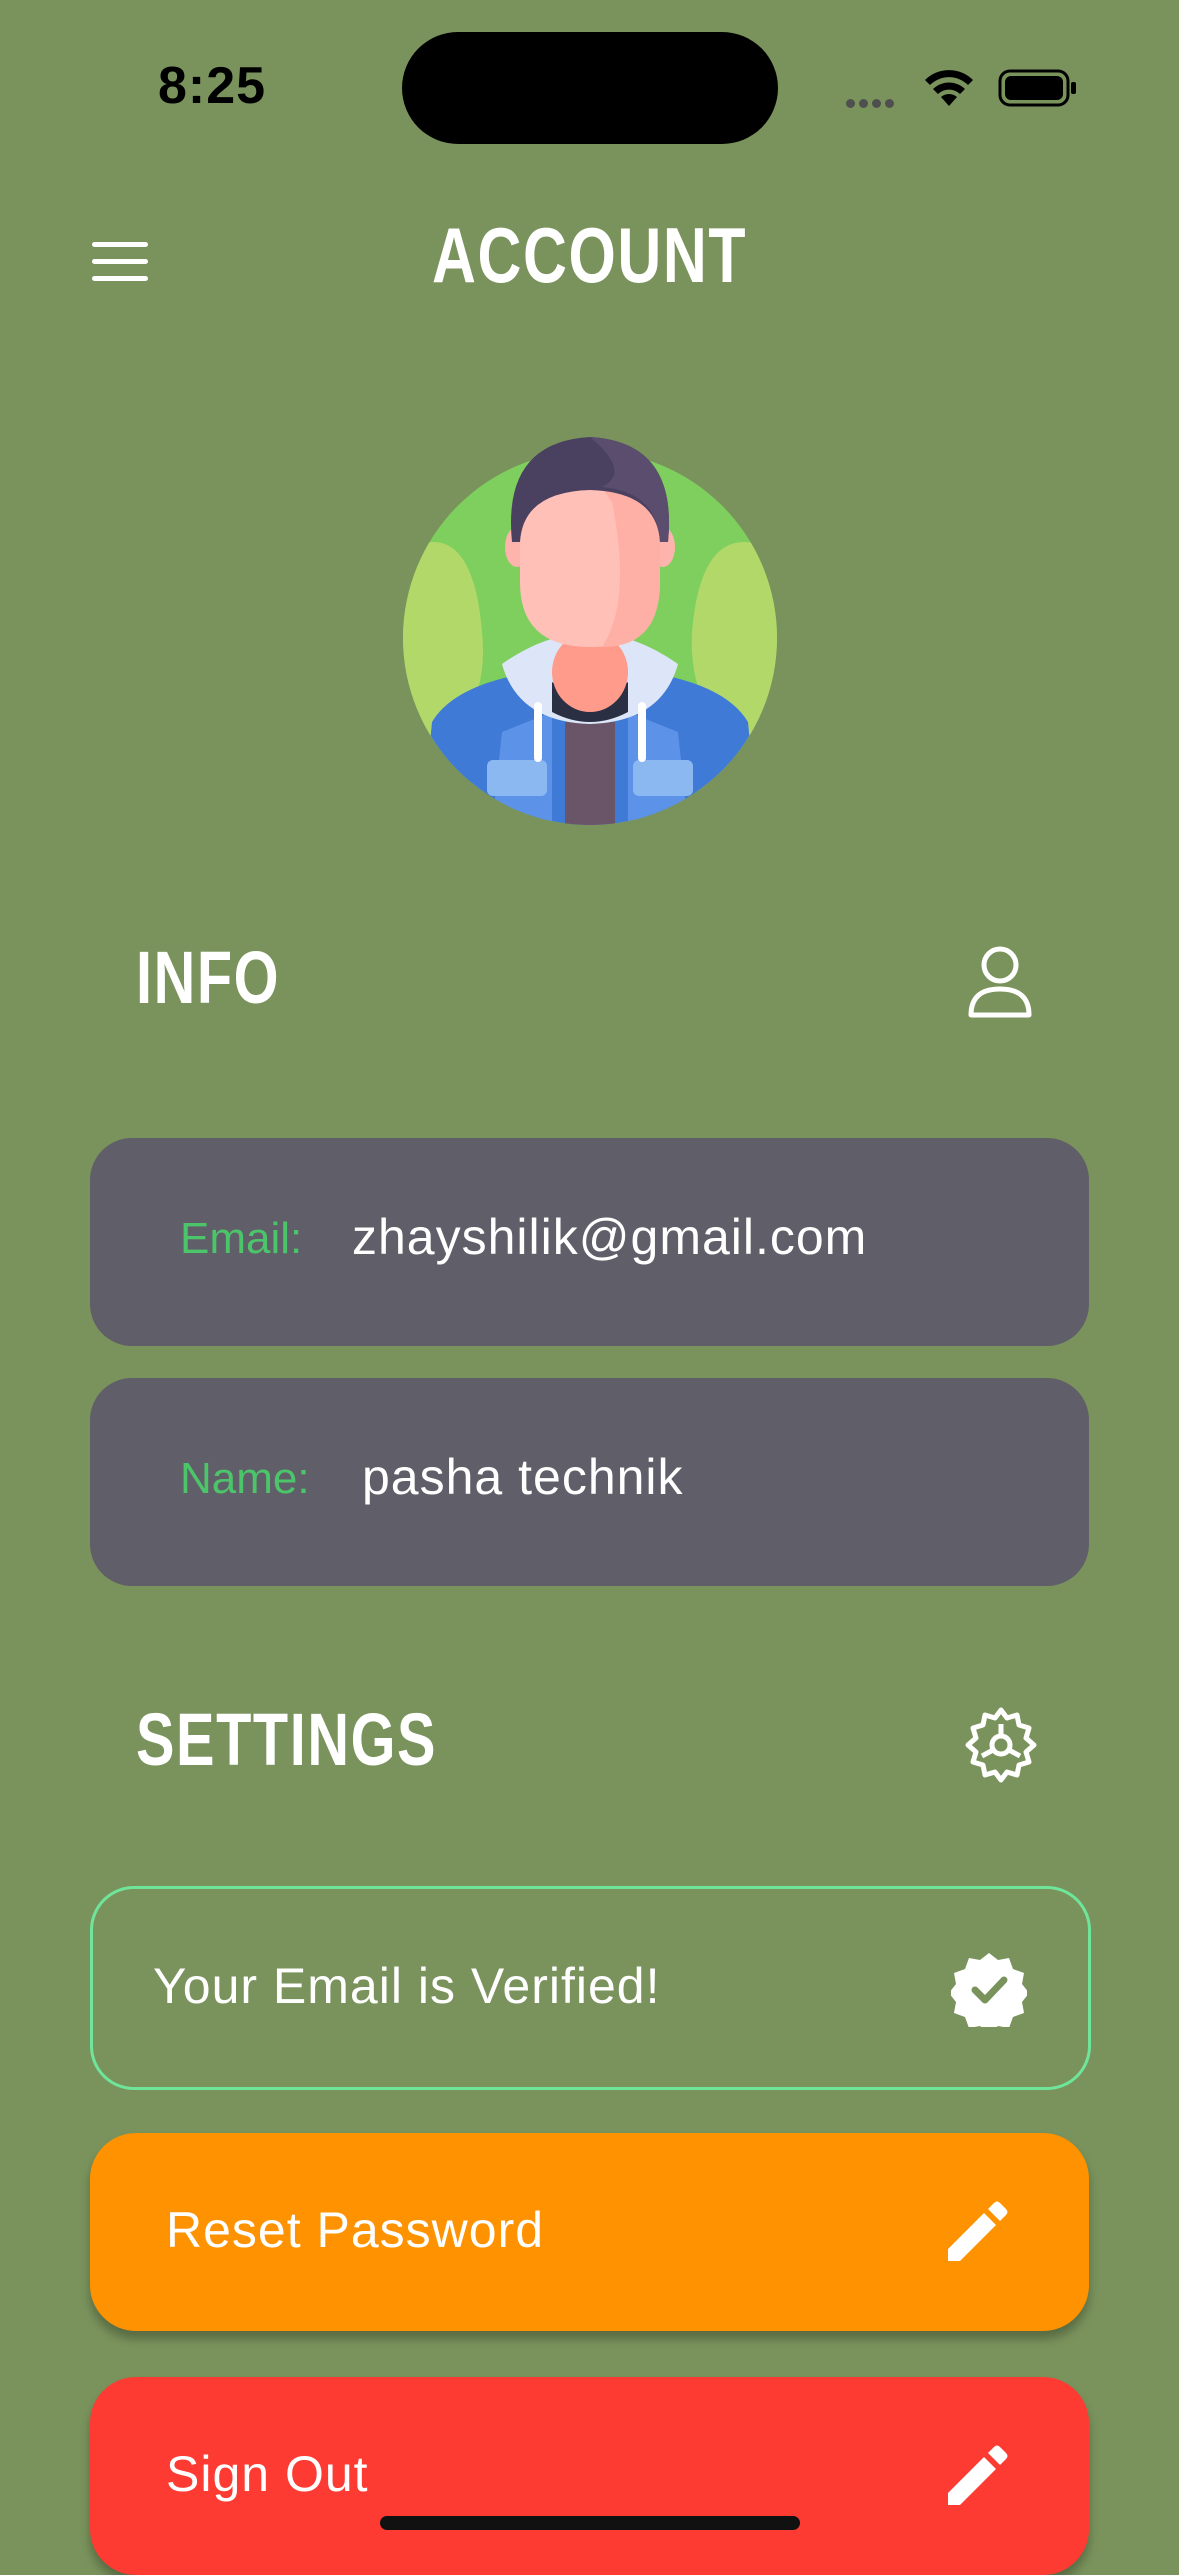 The image size is (1179, 2575). Describe the element at coordinates (287, 1739) in the screenshot. I see `settings-heading: SETTINGS` at that location.